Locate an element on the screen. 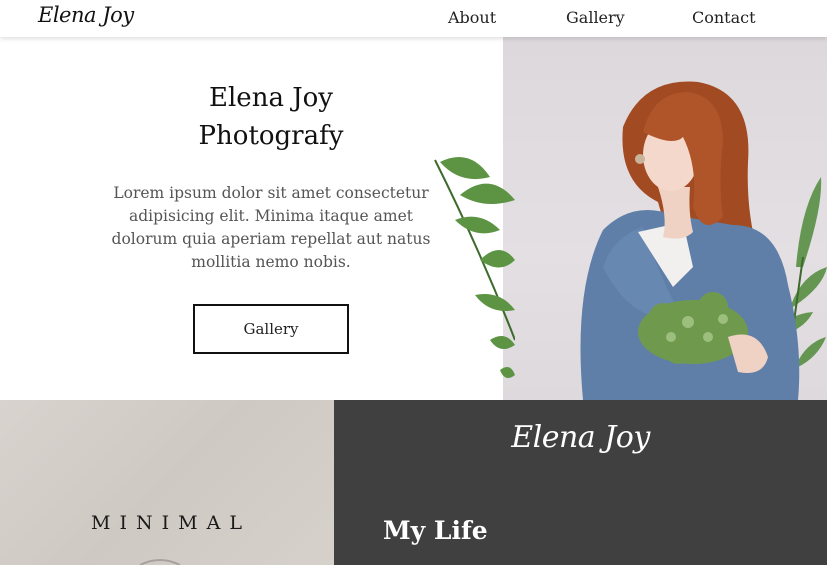 The width and height of the screenshot is (827, 565). leaf-decoration is located at coordinates (474, 268).